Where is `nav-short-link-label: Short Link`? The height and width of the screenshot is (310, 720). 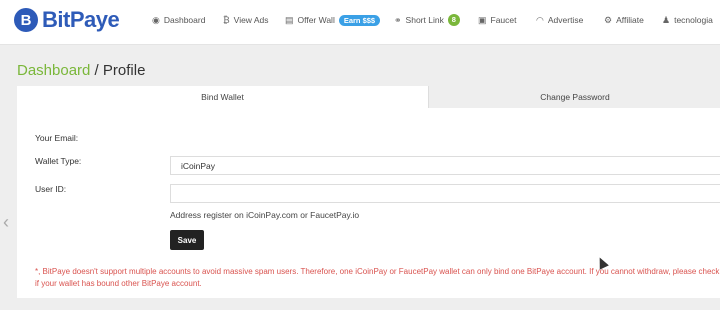 nav-short-link-label: Short Link is located at coordinates (424, 20).